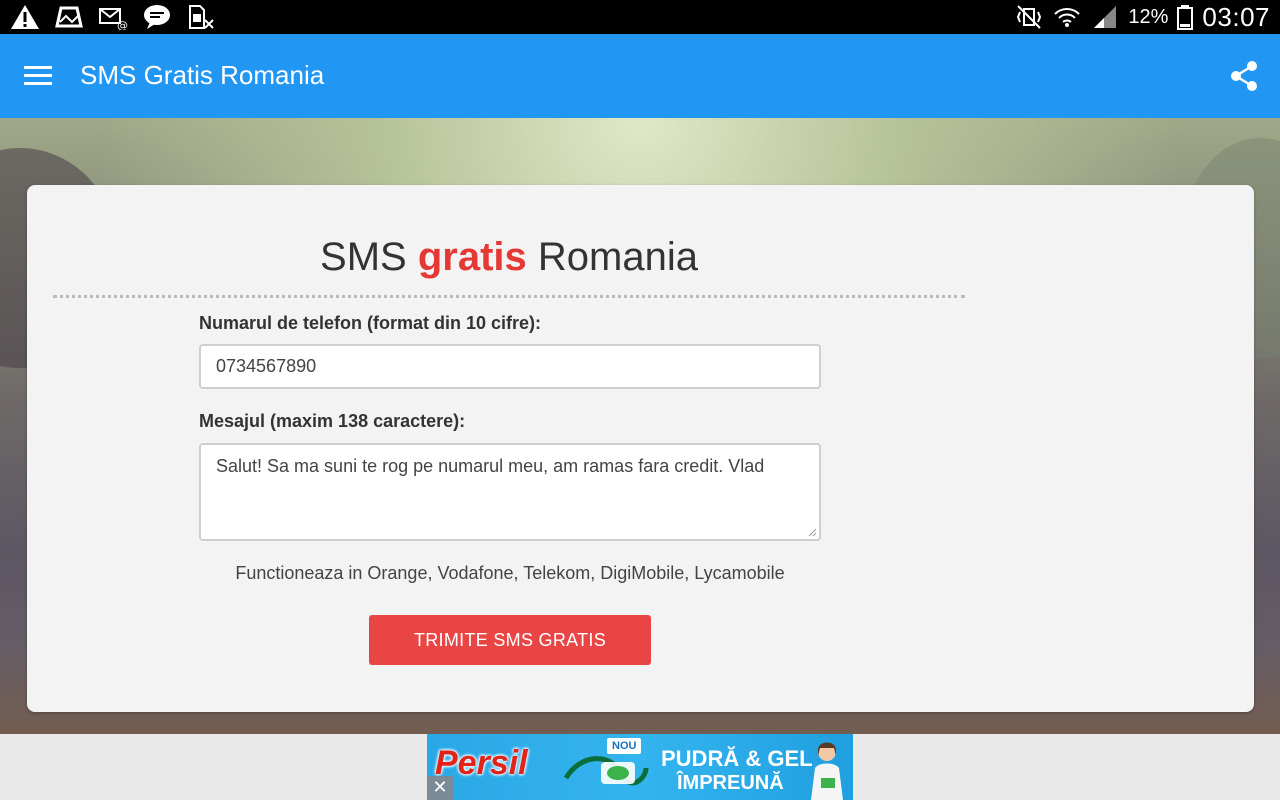 The width and height of the screenshot is (1280, 800). What do you see at coordinates (510, 366) in the screenshot?
I see `phone-input: 0734567890` at bounding box center [510, 366].